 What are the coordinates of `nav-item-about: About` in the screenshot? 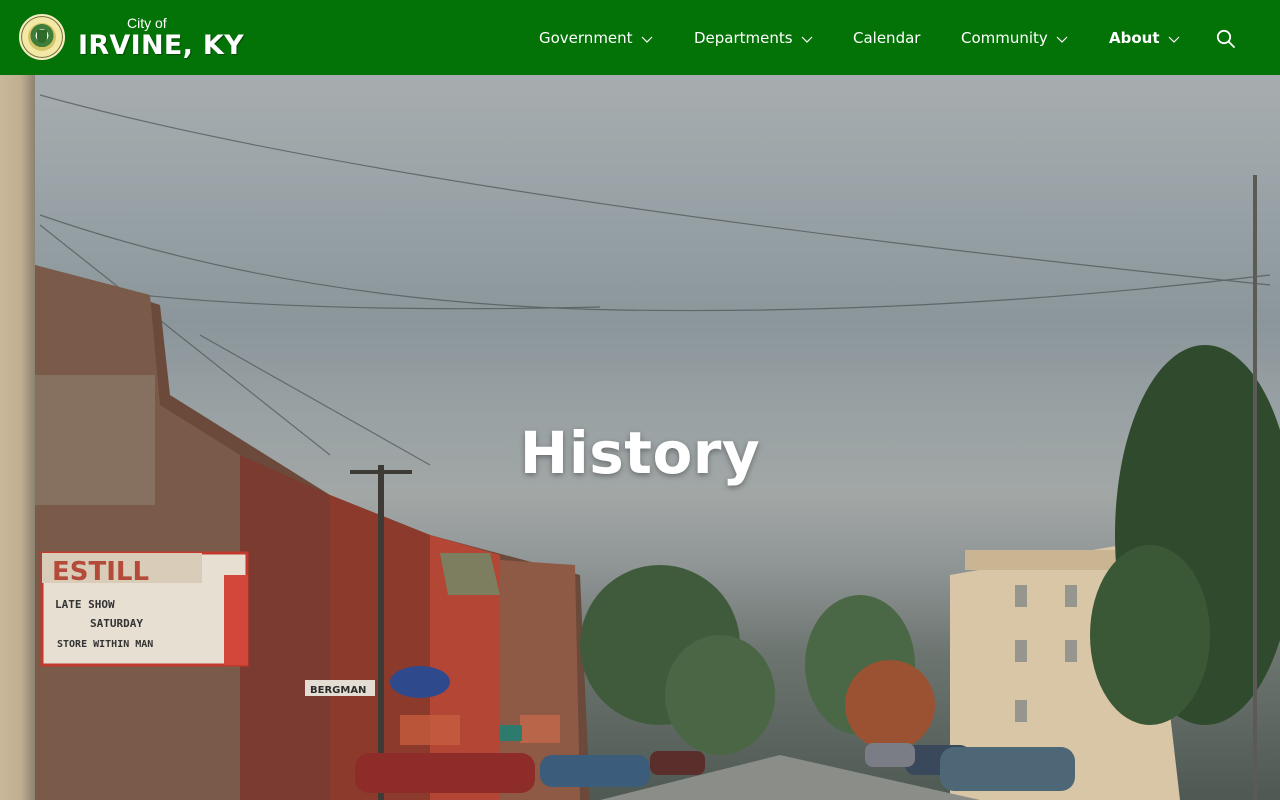 It's located at (1145, 38).